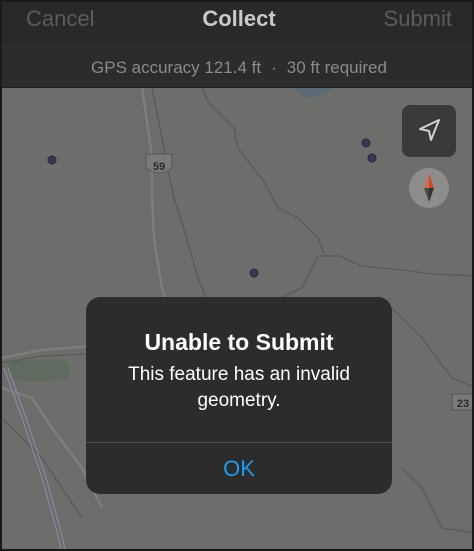  I want to click on alert-message: This feature has an invalid geometry., so click(239, 387).